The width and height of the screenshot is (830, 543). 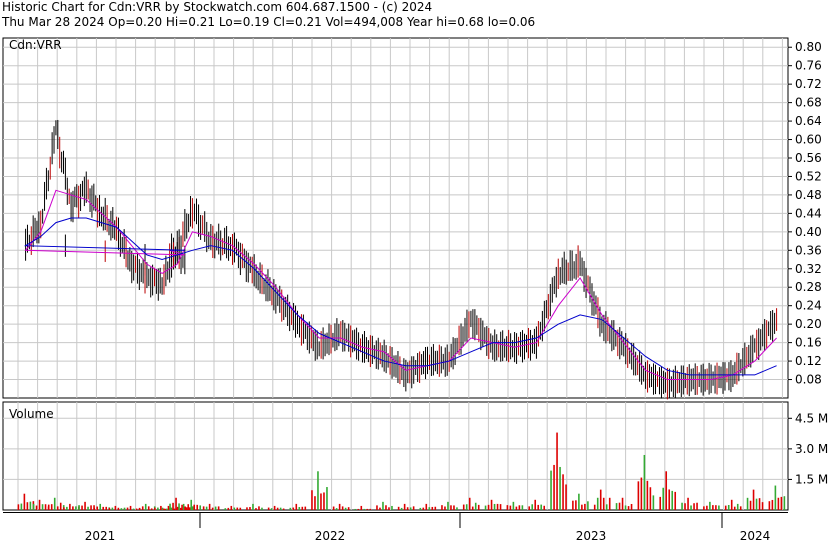 What do you see at coordinates (808, 287) in the screenshot?
I see `price-y-tick-label: 0.28` at bounding box center [808, 287].